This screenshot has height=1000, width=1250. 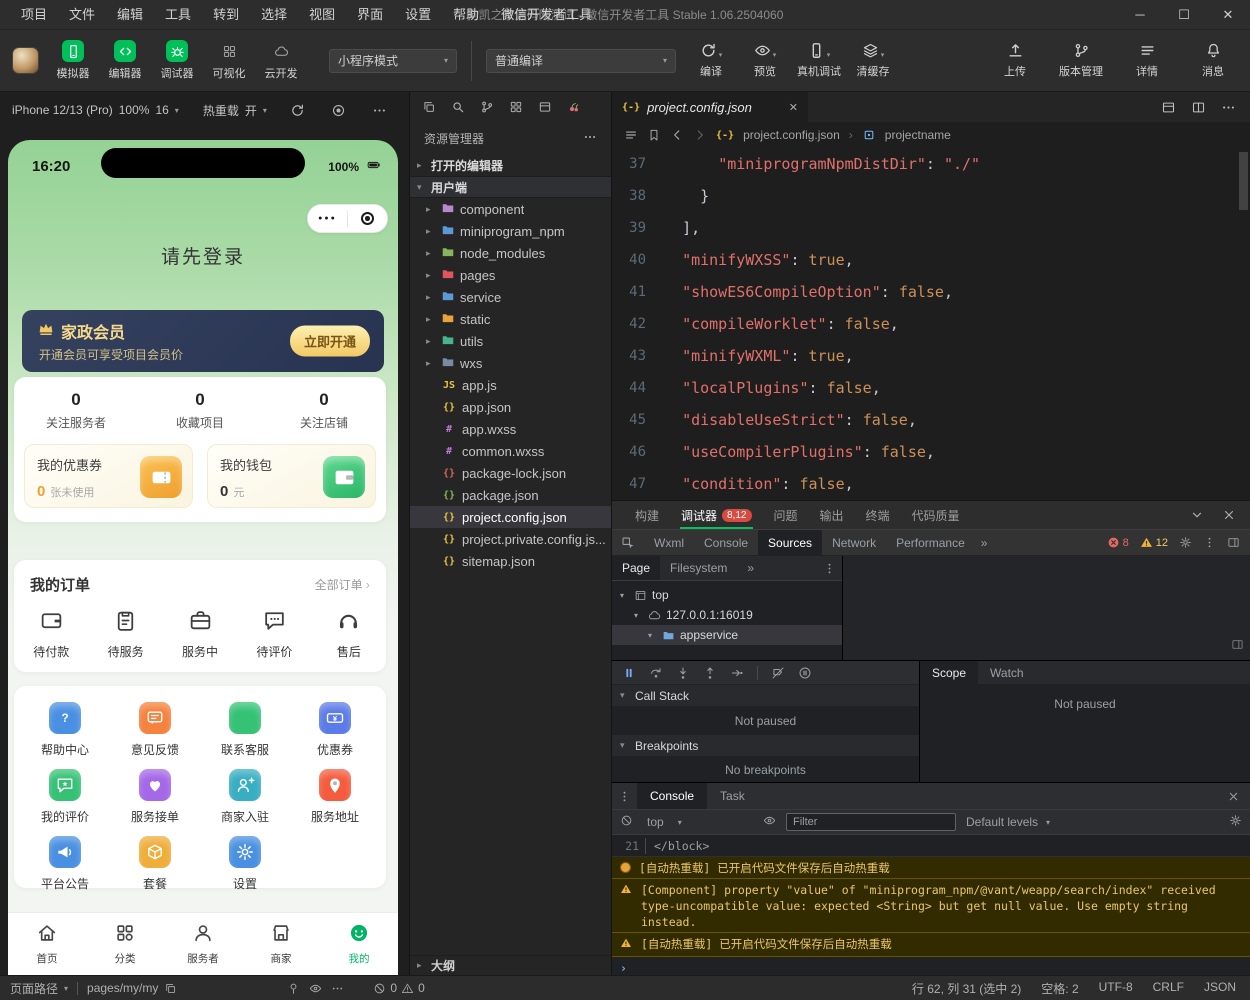 What do you see at coordinates (931, 164) in the screenshot?
I see `code-line-37: 37 "miniprogramNpmDistDir": "./"` at bounding box center [931, 164].